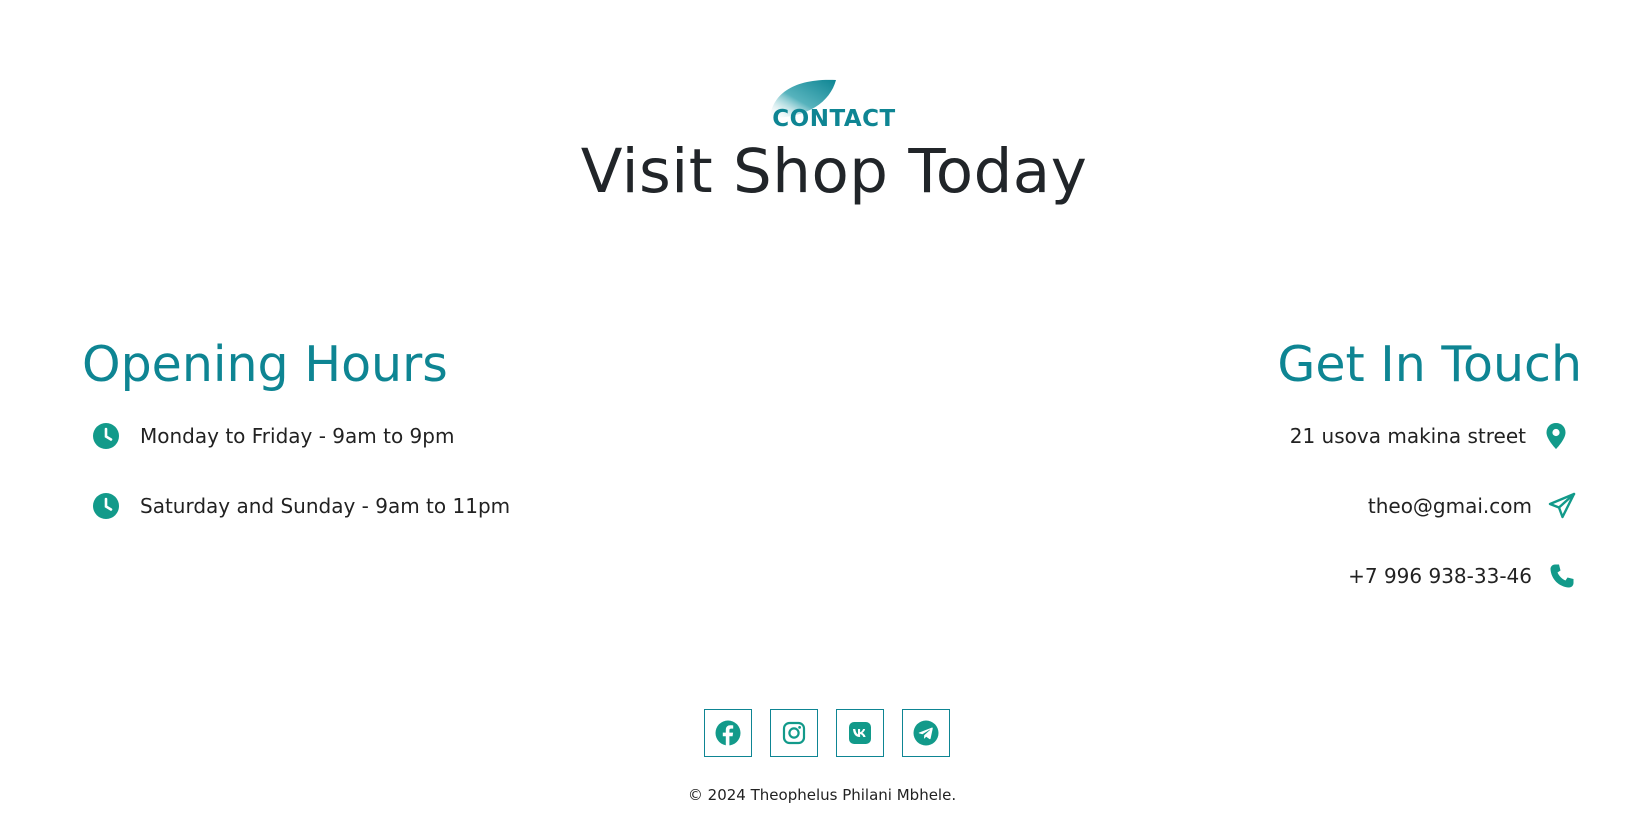 The image size is (1644, 828). Describe the element at coordinates (1449, 506) in the screenshot. I see `email-text: theo@gmai.com` at that location.